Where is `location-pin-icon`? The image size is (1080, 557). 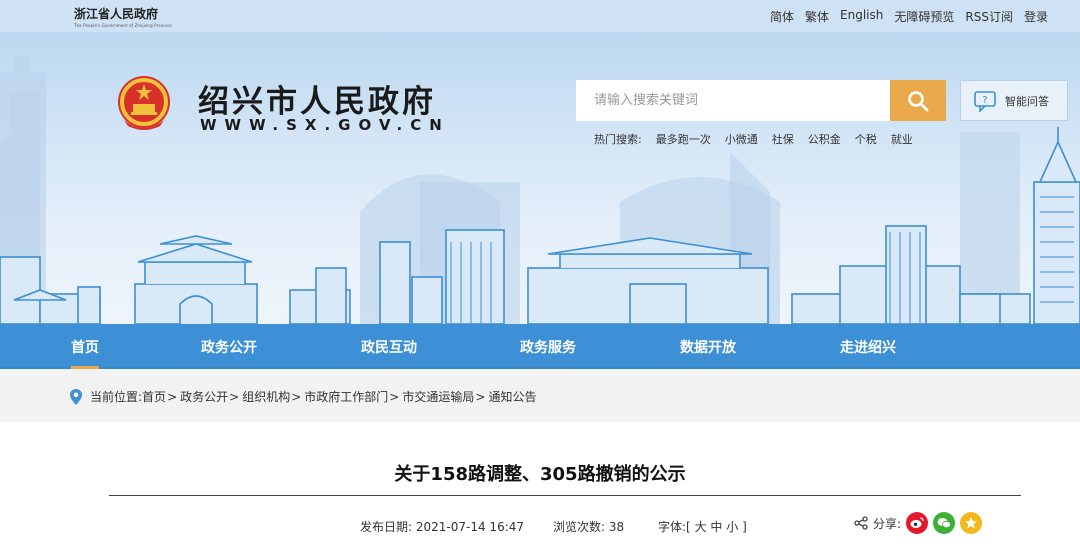 location-pin-icon is located at coordinates (76, 396).